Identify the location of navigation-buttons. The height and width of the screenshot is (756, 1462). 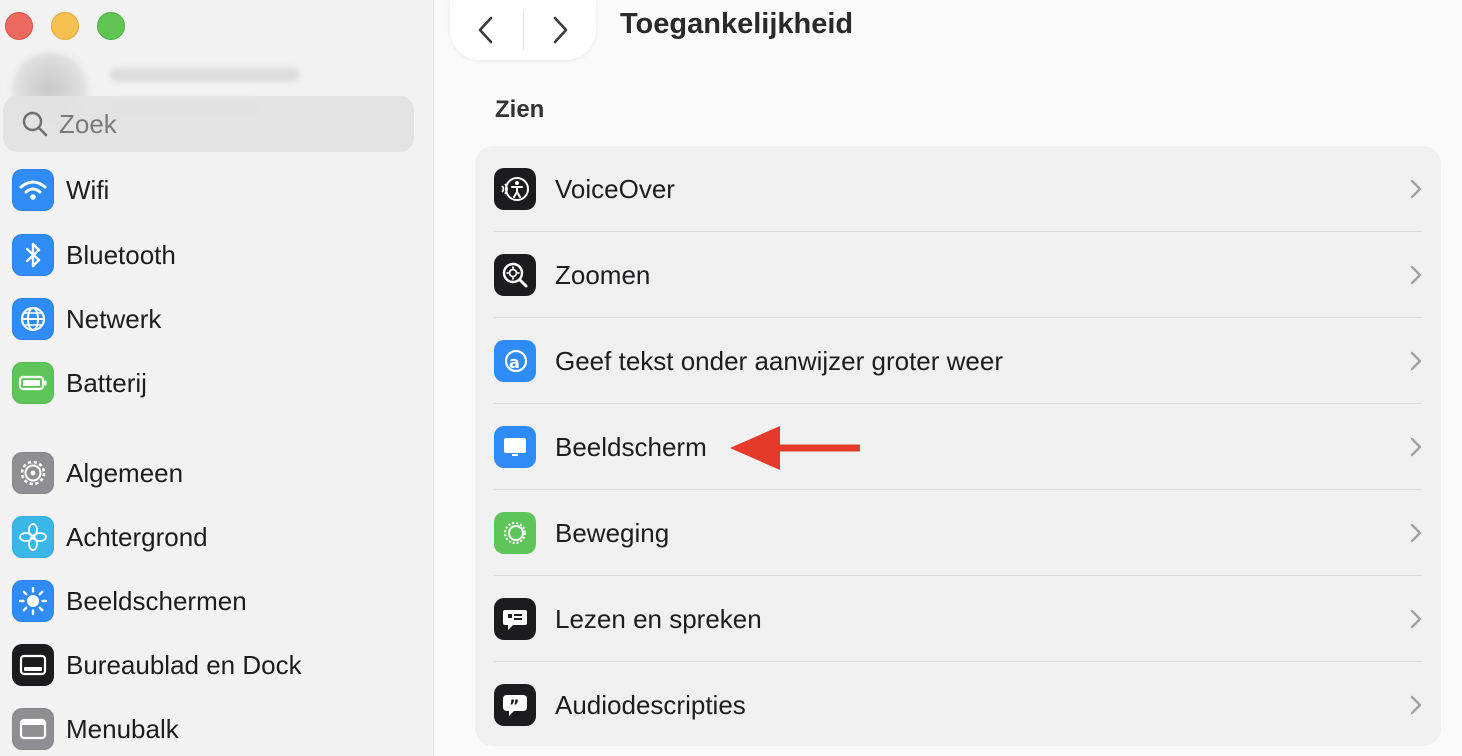
(523, 30).